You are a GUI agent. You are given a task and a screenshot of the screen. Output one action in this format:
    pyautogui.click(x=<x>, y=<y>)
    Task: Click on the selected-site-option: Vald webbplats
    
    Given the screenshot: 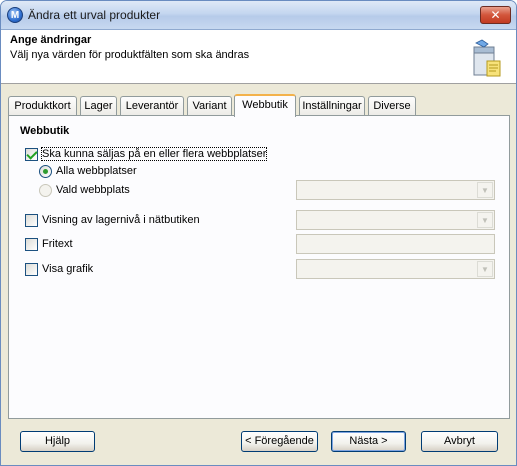 What is the action you would take?
    pyautogui.click(x=84, y=190)
    